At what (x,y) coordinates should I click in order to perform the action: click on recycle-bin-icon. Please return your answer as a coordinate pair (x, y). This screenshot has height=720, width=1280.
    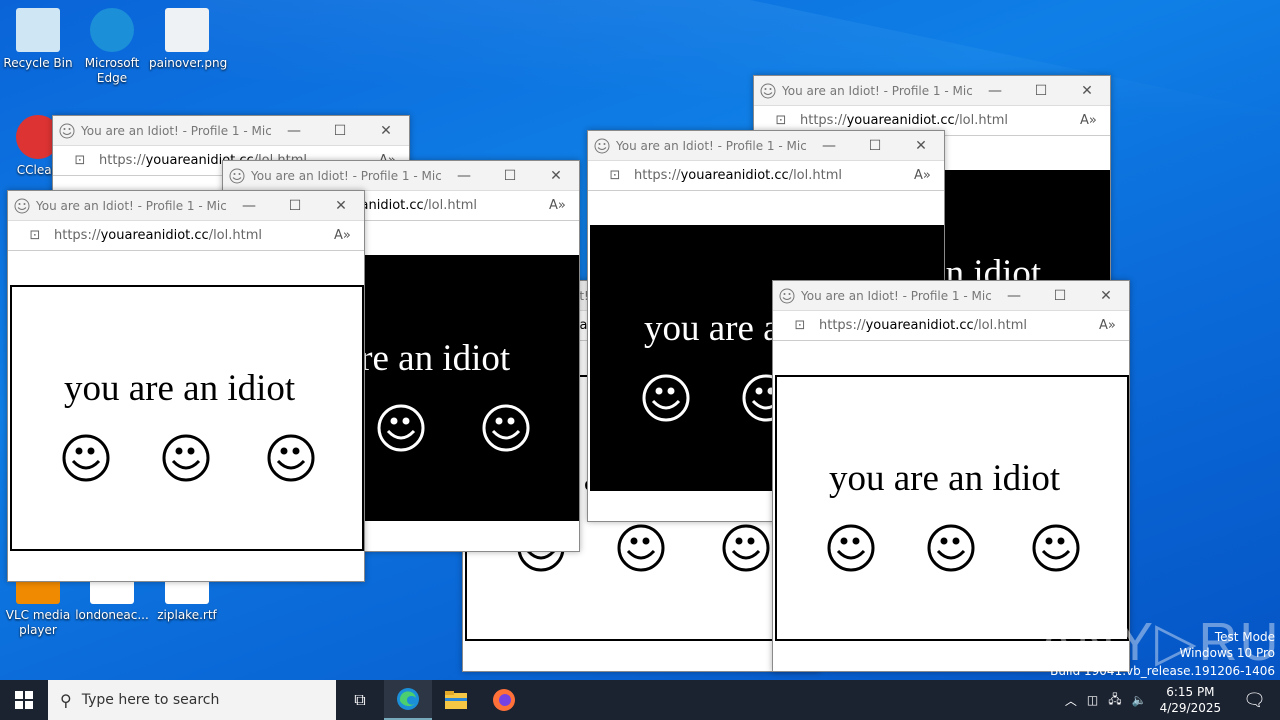
    Looking at the image, I should click on (38, 30).